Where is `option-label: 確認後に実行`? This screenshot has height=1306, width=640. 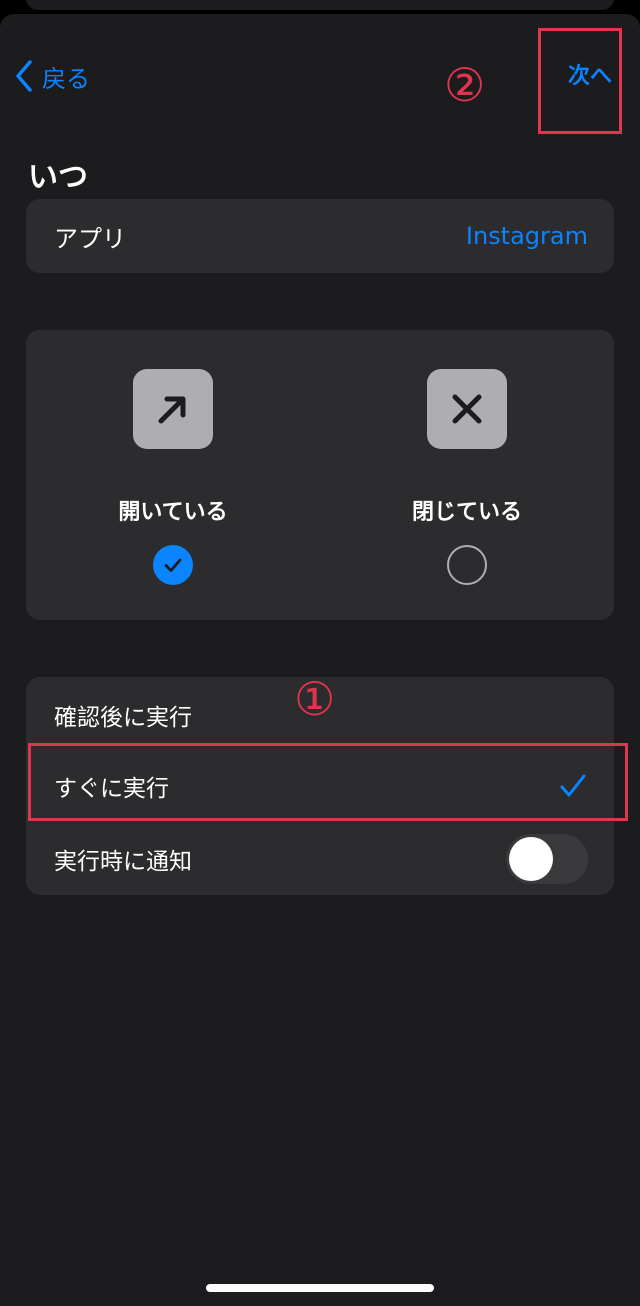
option-label: 確認後に実行 is located at coordinates (123, 718).